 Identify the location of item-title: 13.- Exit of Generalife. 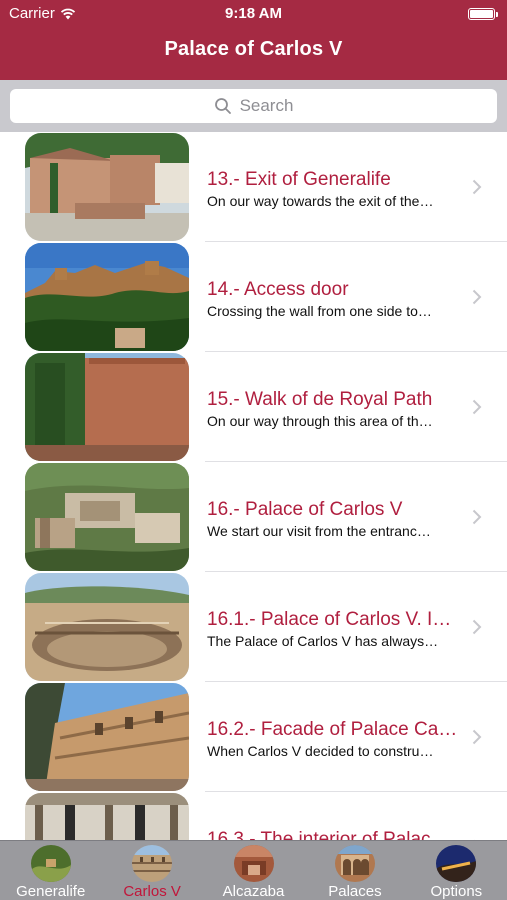
(299, 179).